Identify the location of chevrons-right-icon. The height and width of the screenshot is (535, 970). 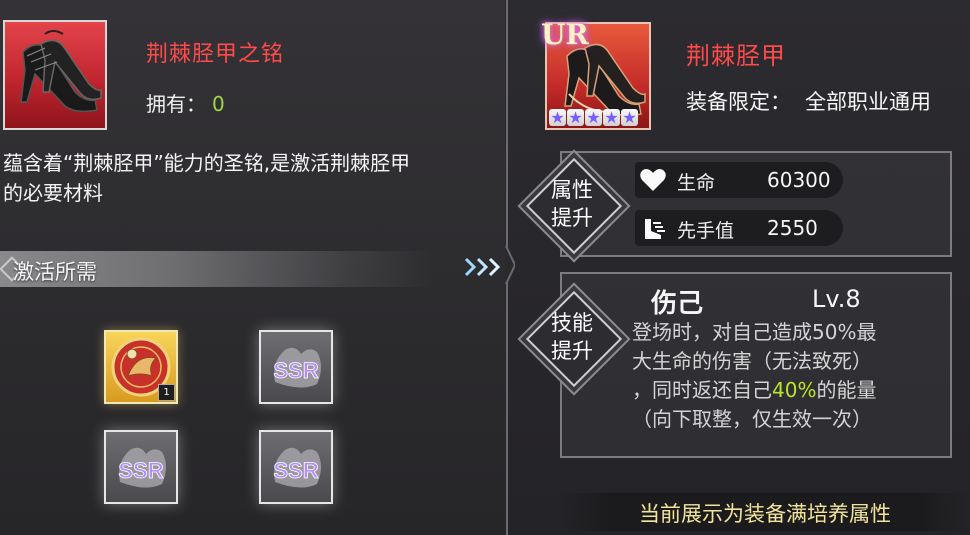
(482, 267).